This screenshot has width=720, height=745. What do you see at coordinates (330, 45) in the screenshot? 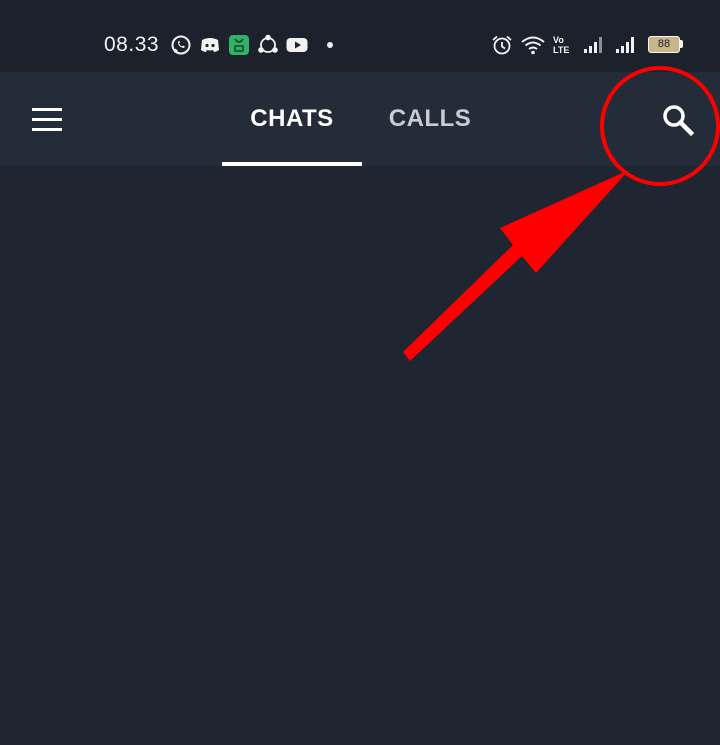
I see `notification-dot-icon` at bounding box center [330, 45].